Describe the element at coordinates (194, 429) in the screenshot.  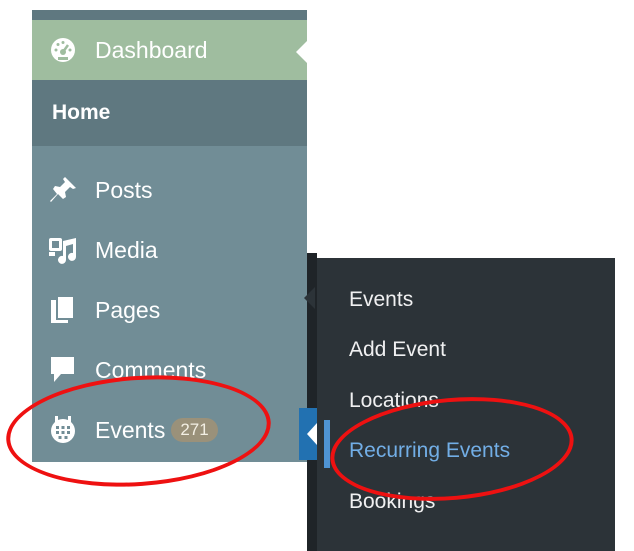
I see `events-count-badge: 271` at that location.